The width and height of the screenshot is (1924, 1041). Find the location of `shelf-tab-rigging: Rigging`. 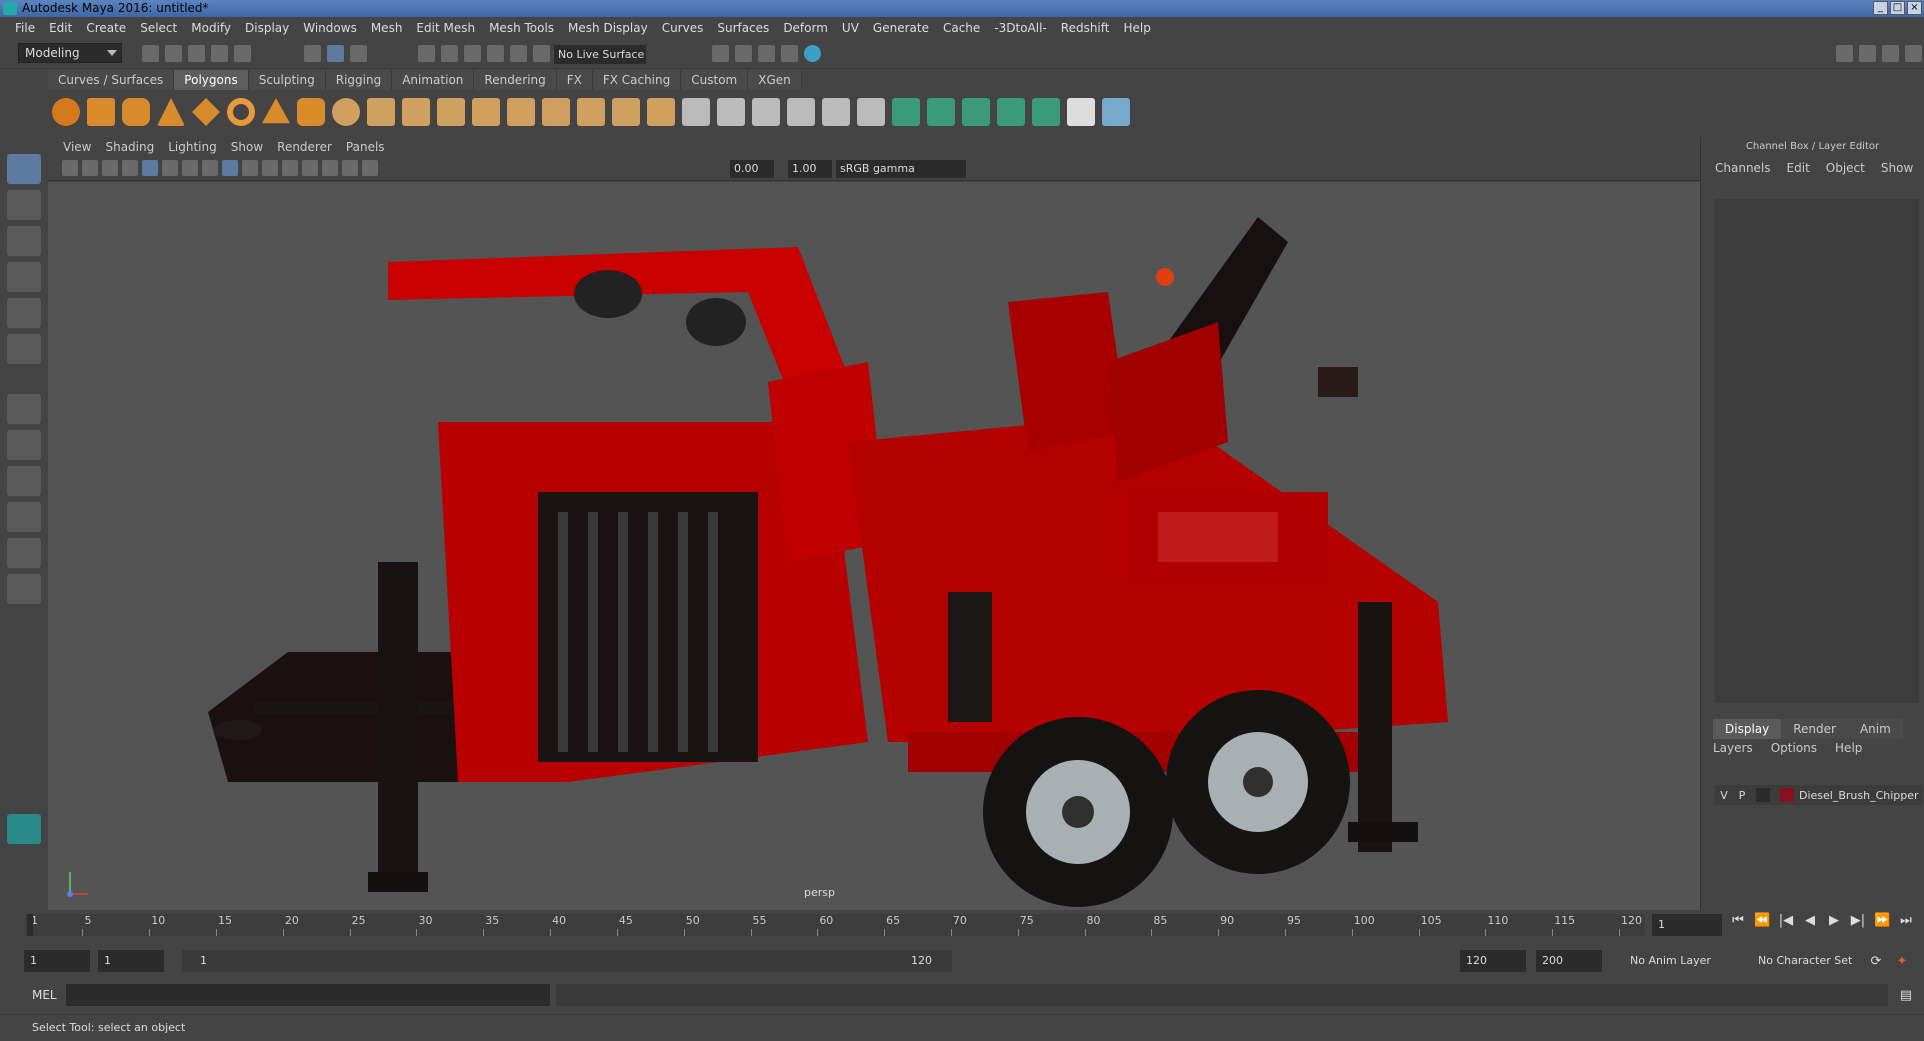

shelf-tab-rigging: Rigging is located at coordinates (359, 80).